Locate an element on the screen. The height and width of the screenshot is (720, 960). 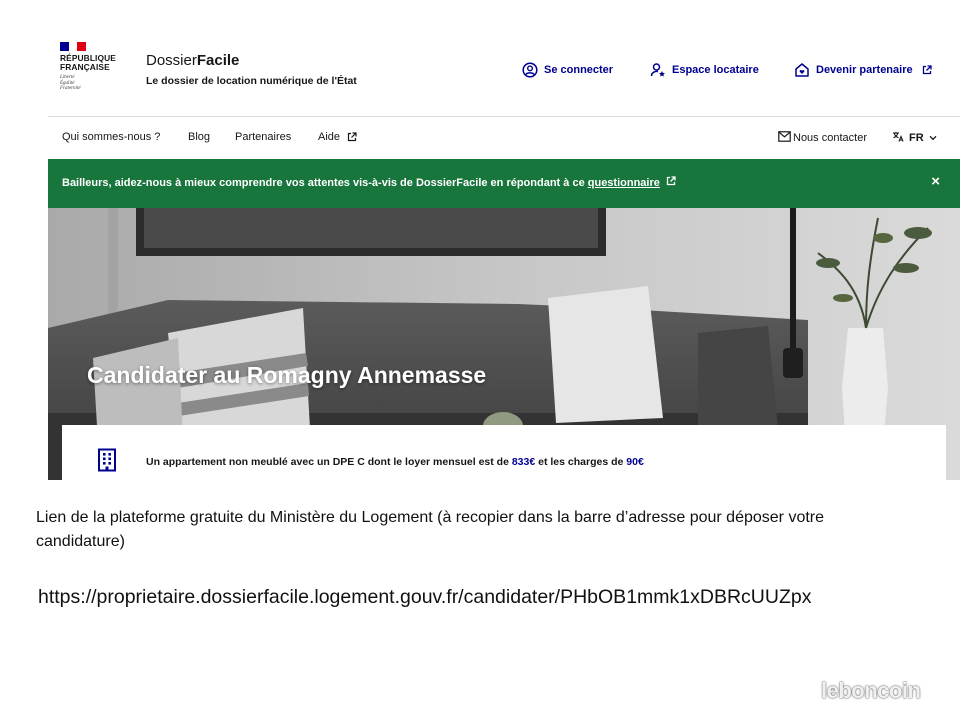
listing-summary-middle: et les charges de is located at coordinates (581, 462).